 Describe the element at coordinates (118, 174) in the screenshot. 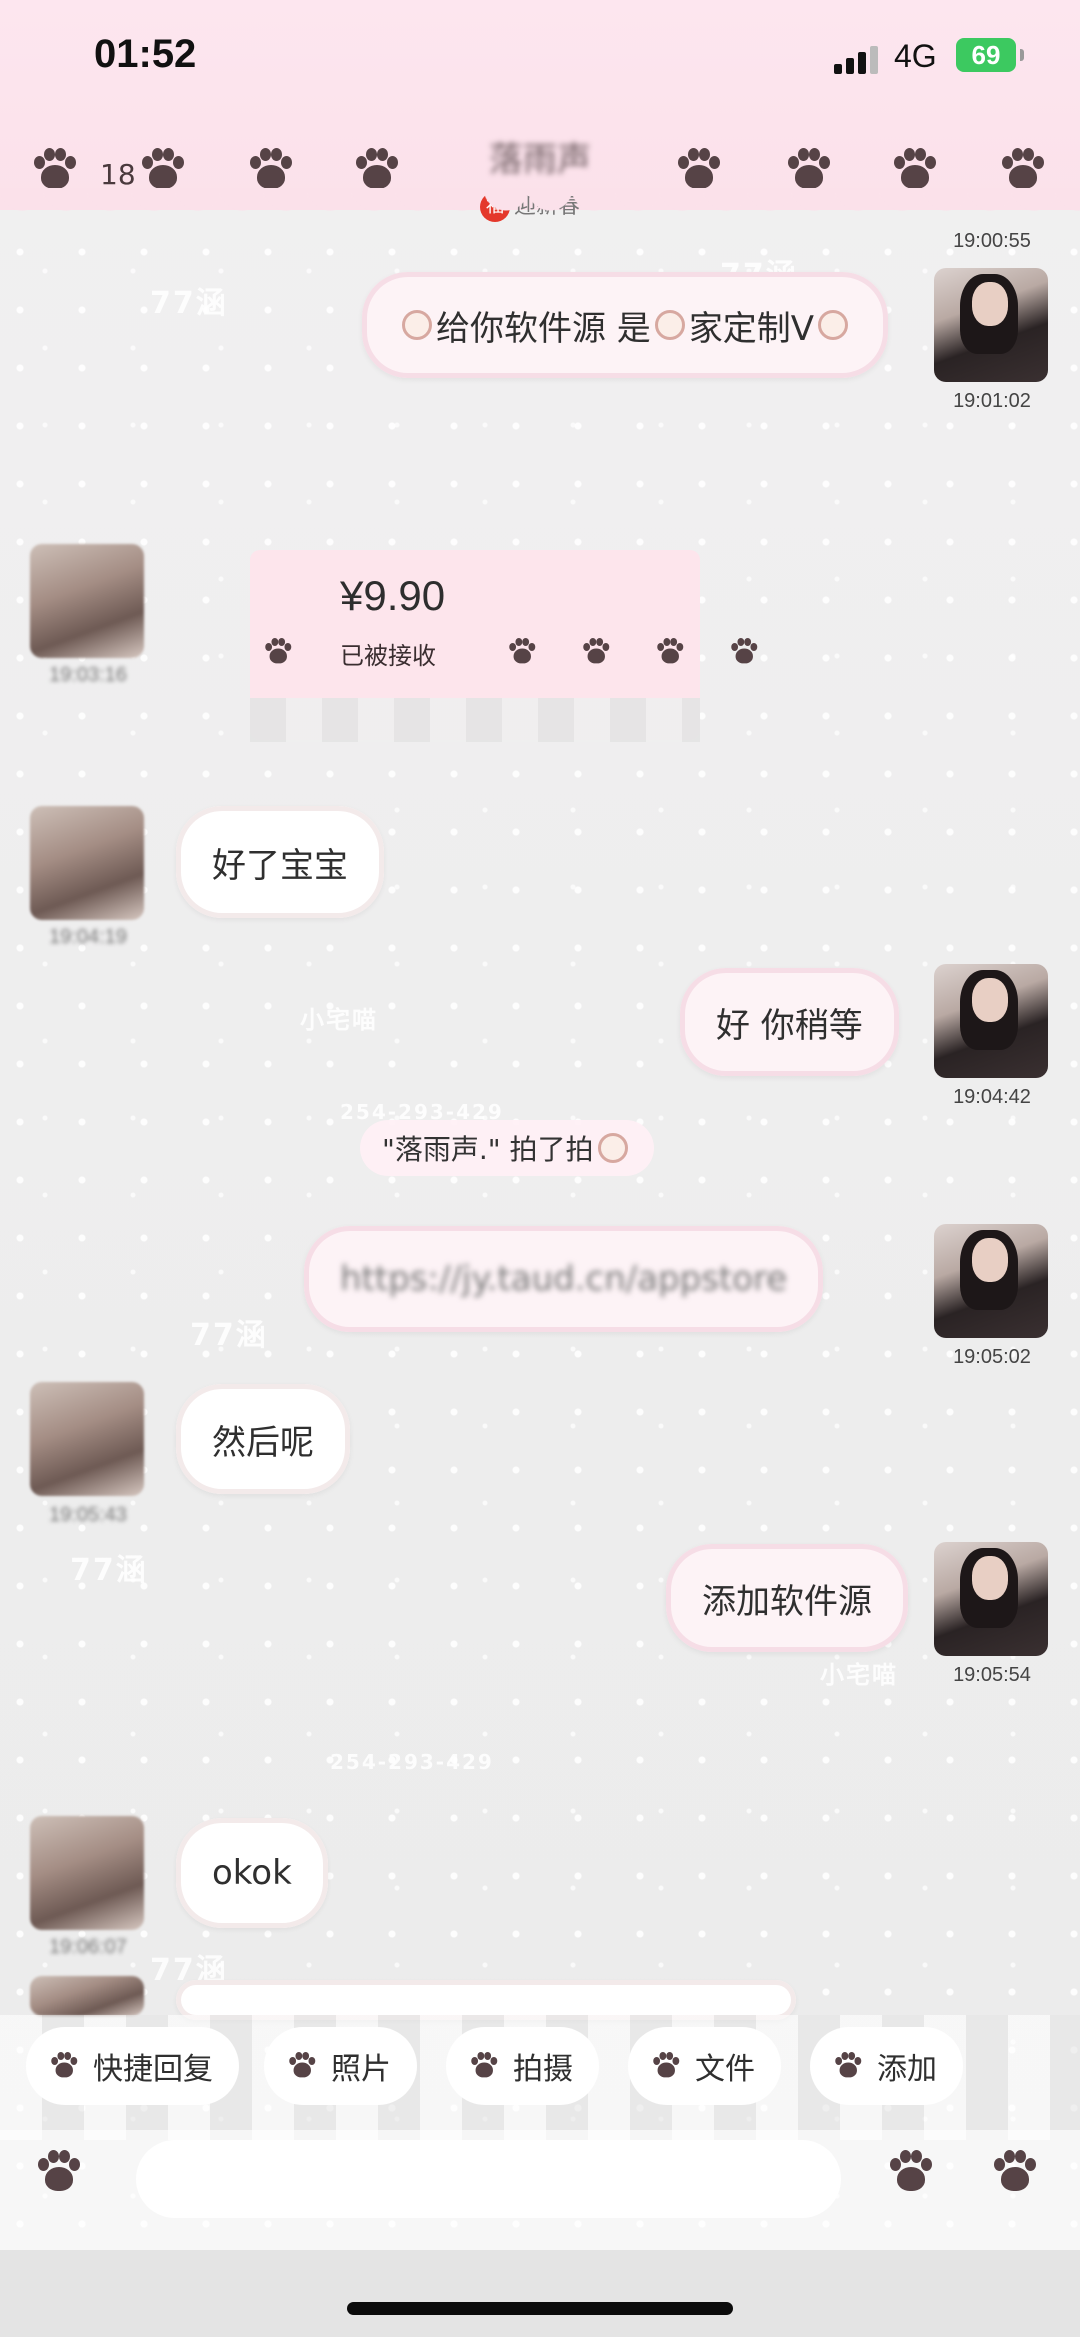

I see `back-unread-count: 18` at that location.